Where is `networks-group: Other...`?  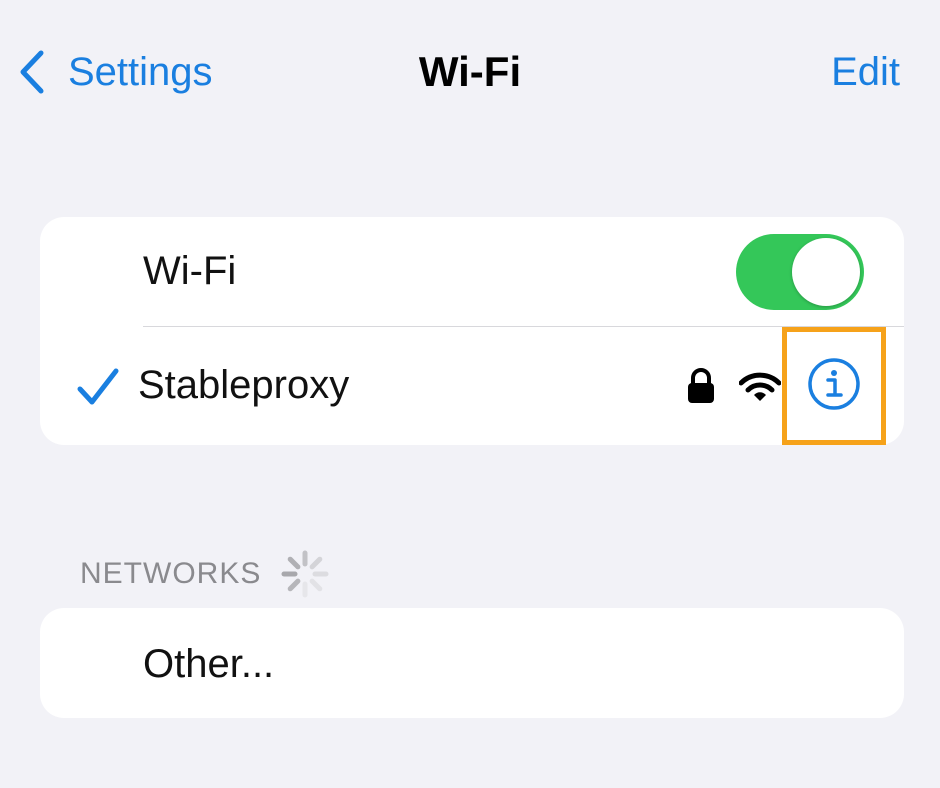
networks-group: Other... is located at coordinates (472, 663).